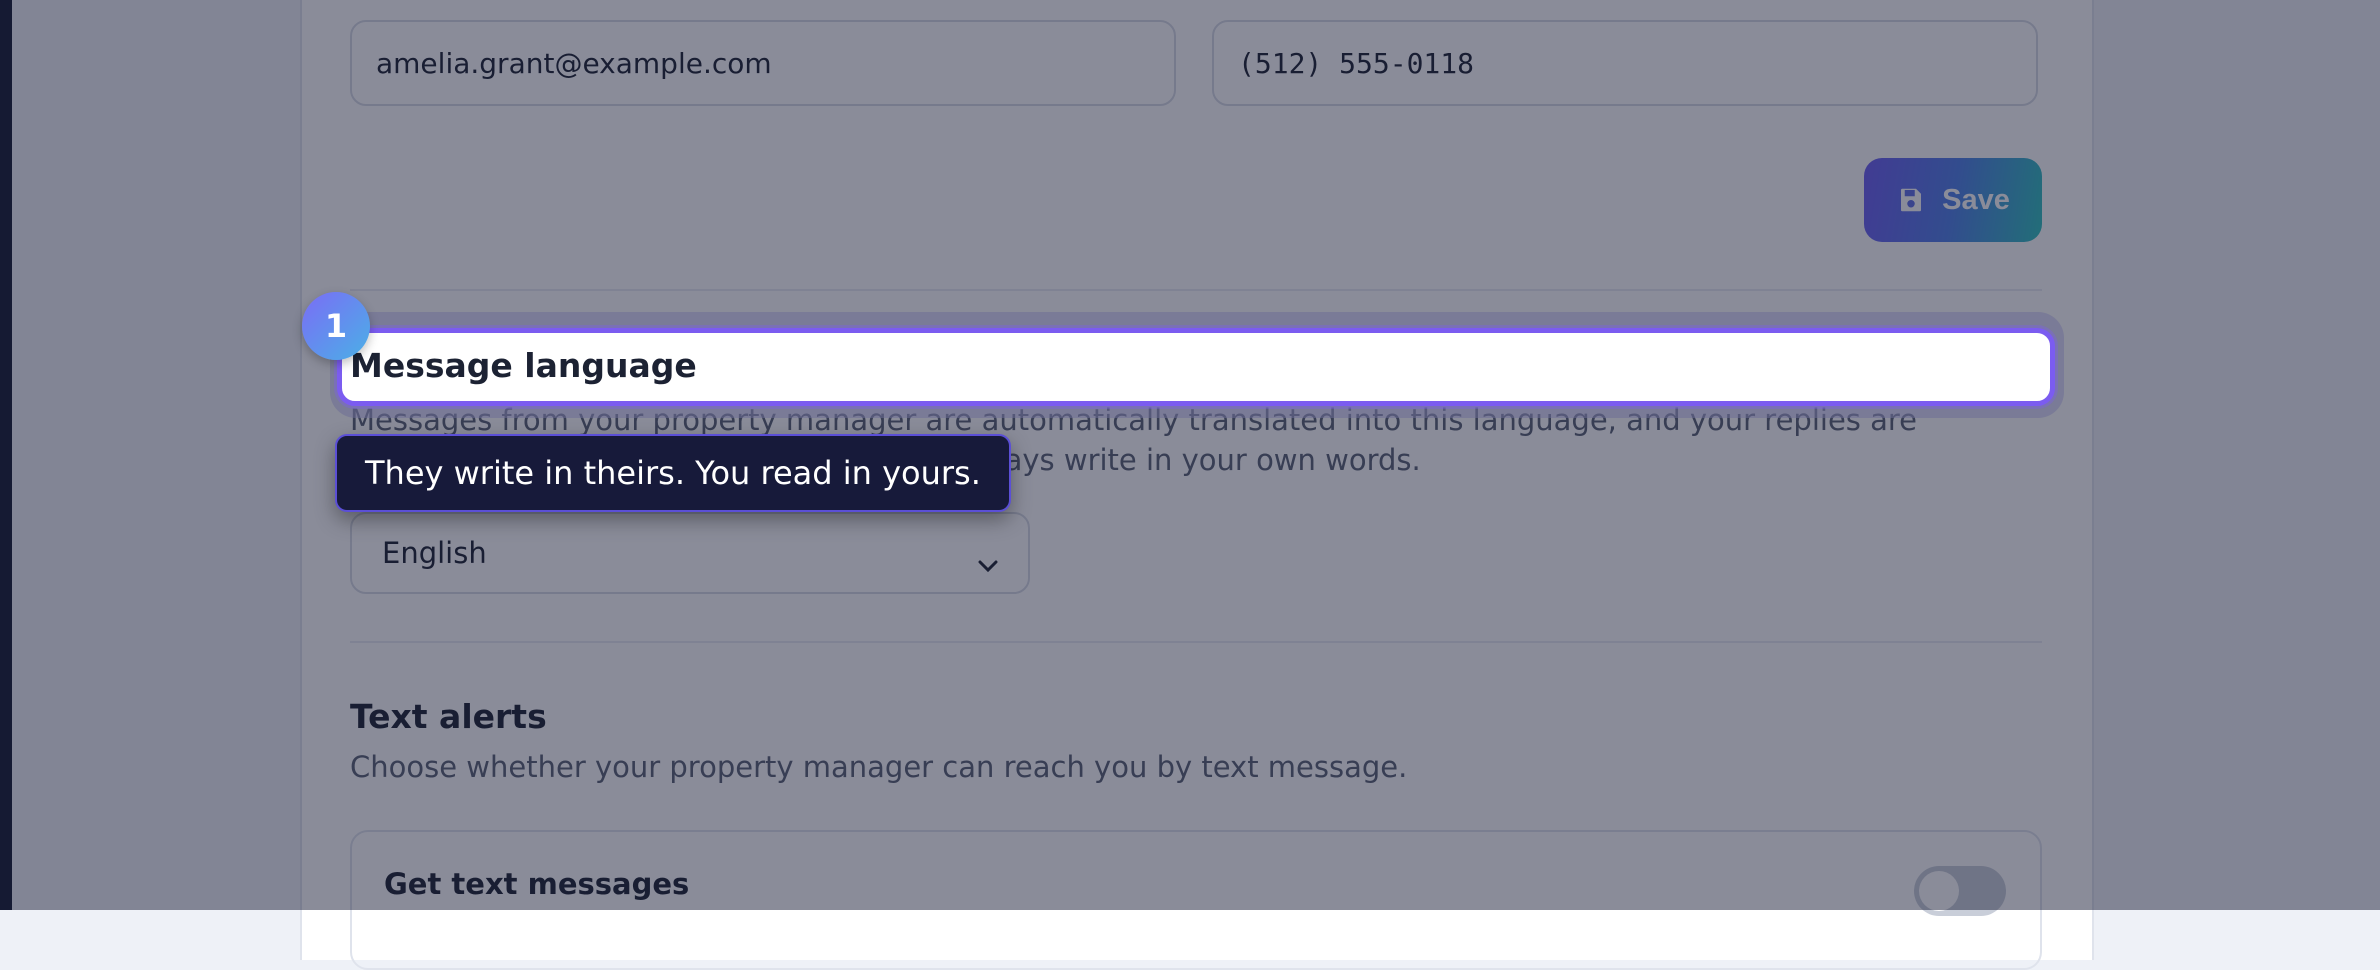  I want to click on tour-tooltip-text: They write in theirs. You read in yours., so click(673, 473).